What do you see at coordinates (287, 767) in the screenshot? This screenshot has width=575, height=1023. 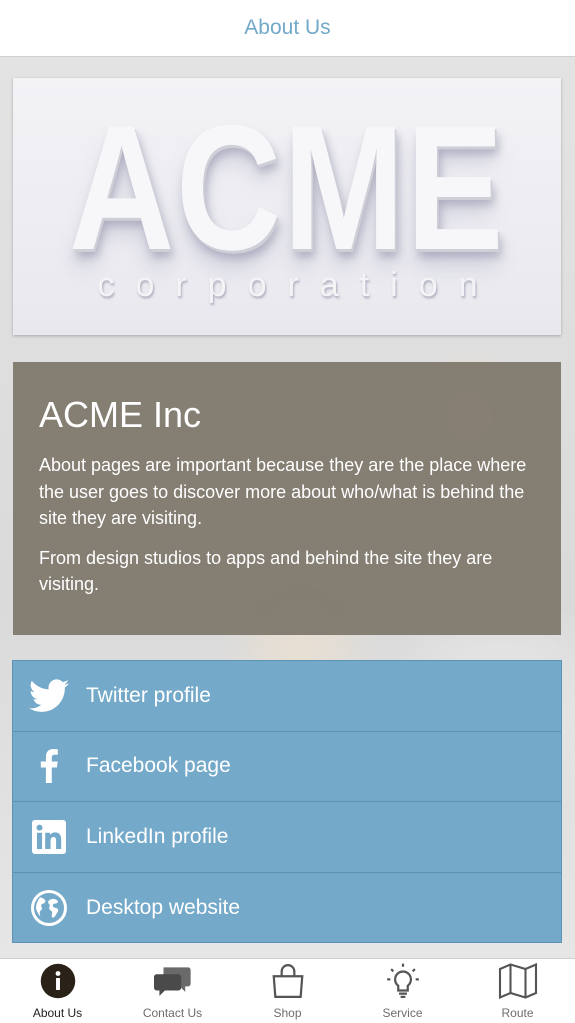 I see `link-facebook-page: Facebook page` at bounding box center [287, 767].